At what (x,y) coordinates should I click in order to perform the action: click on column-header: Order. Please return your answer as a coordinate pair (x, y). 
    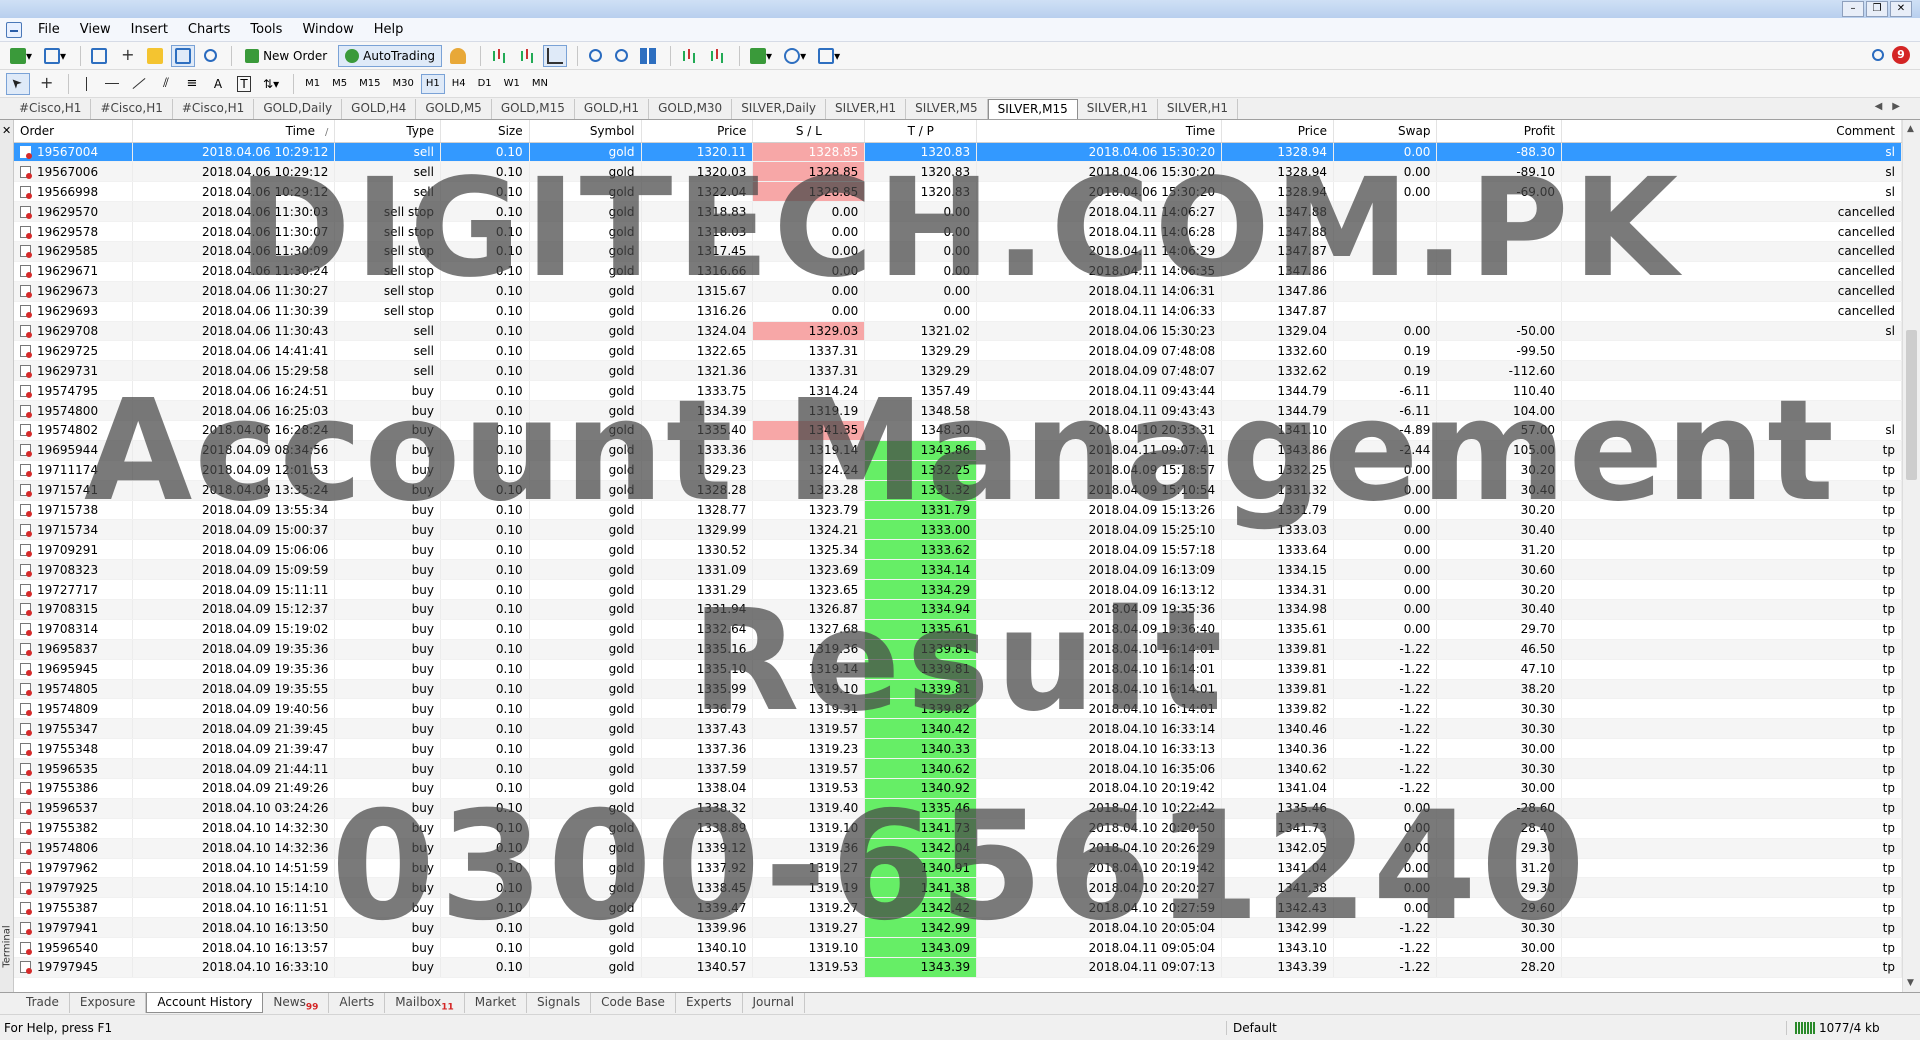
    Looking at the image, I should click on (73, 131).